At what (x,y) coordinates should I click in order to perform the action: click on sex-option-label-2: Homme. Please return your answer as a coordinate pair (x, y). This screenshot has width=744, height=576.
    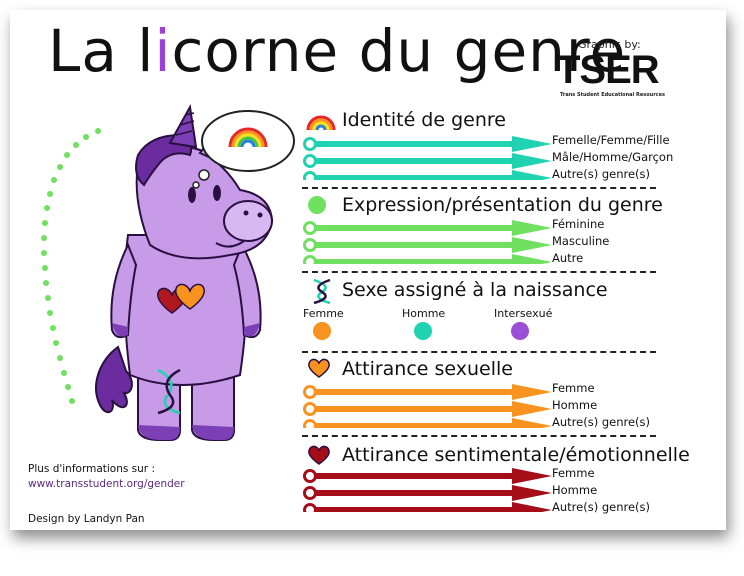
    Looking at the image, I should click on (424, 313).